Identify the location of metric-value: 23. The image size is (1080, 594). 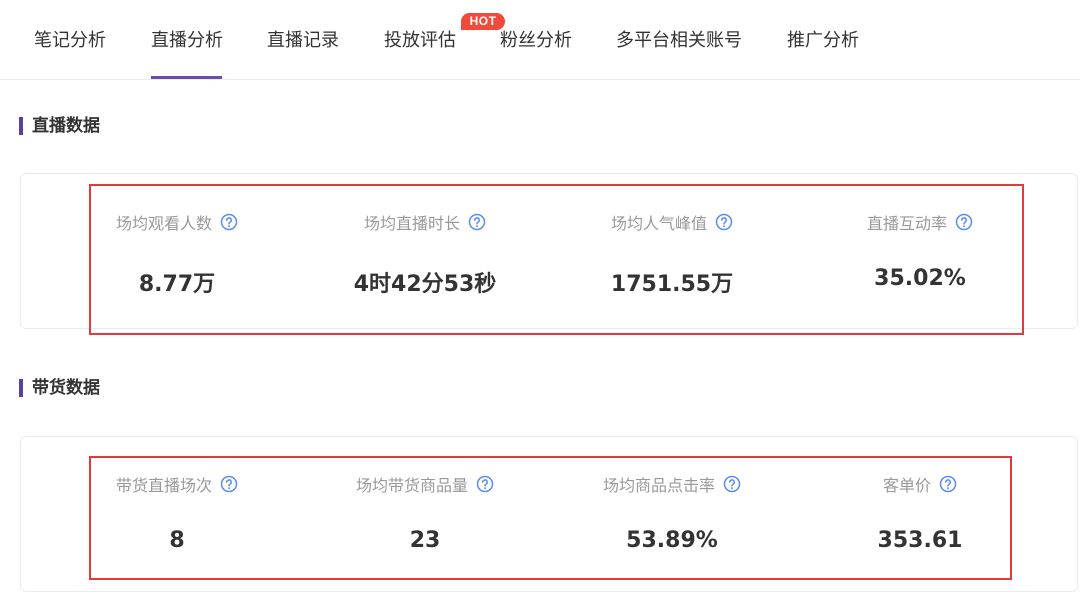
(425, 540).